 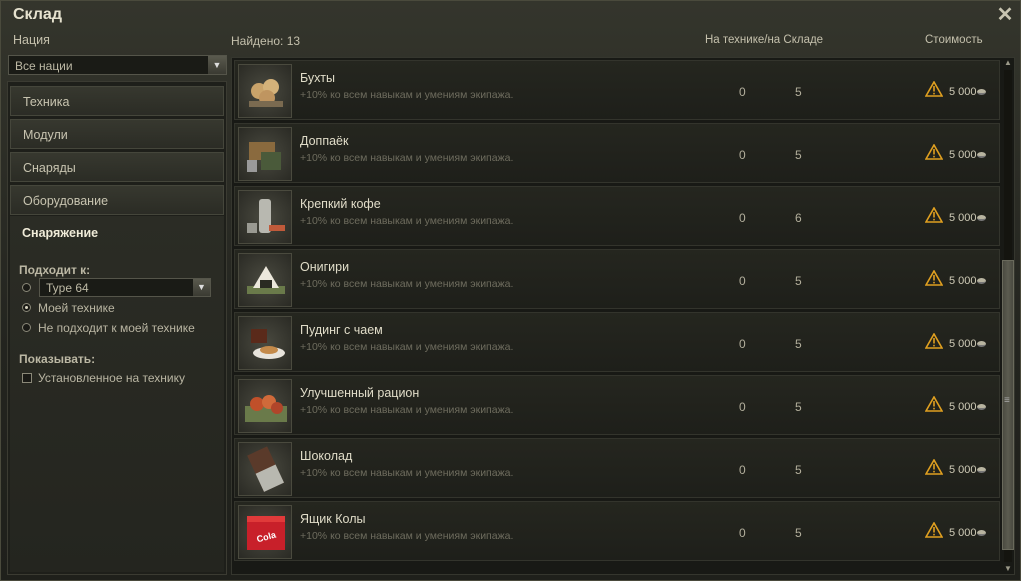 I want to click on show-label: Показывать:, so click(x=57, y=359).